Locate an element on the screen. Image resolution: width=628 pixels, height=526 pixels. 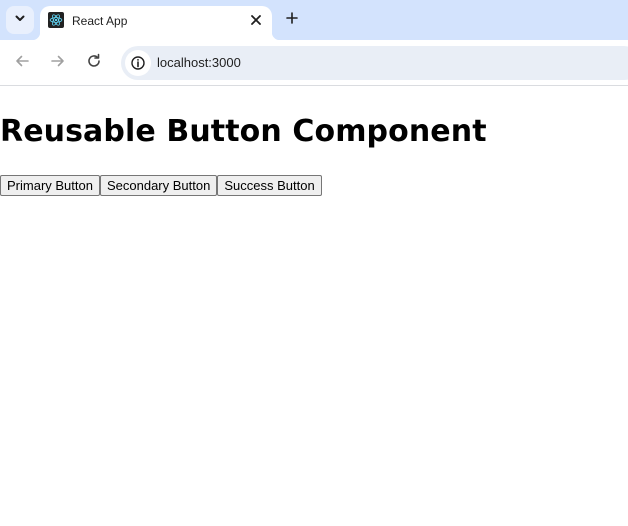
url-text: localhost:3000 is located at coordinates (199, 62).